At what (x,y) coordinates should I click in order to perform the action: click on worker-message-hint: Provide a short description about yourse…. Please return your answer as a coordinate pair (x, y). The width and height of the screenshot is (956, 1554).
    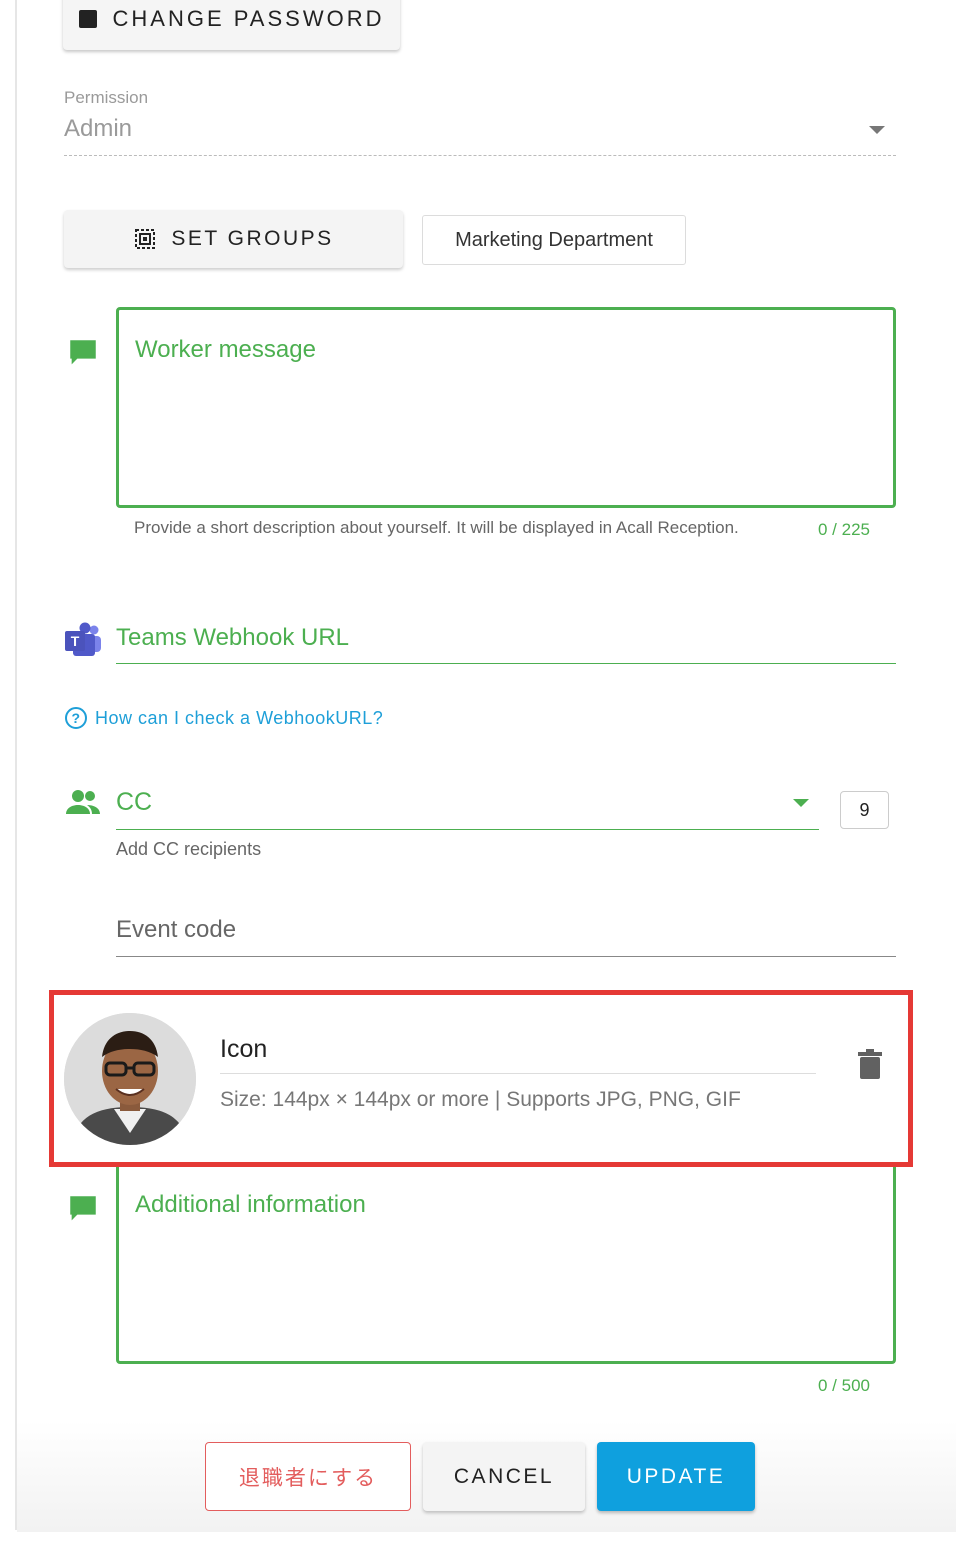
    Looking at the image, I should click on (436, 527).